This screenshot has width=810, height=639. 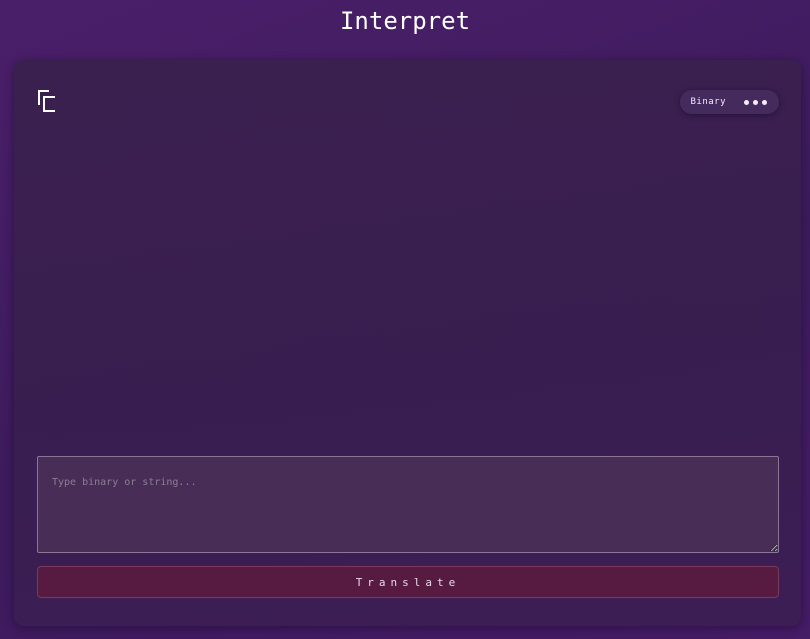 What do you see at coordinates (408, 504) in the screenshot?
I see `input-textarea` at bounding box center [408, 504].